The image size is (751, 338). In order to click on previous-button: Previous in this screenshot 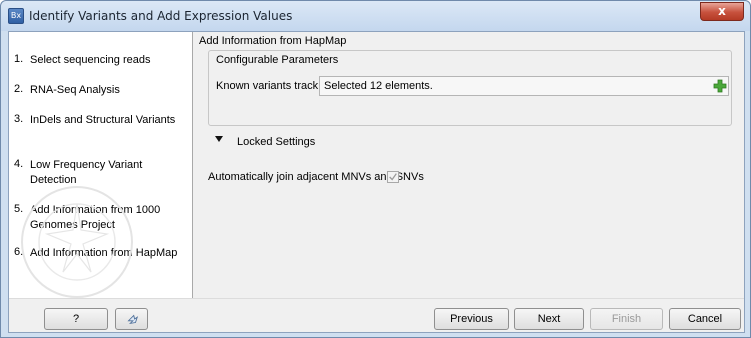, I will do `click(471, 319)`.